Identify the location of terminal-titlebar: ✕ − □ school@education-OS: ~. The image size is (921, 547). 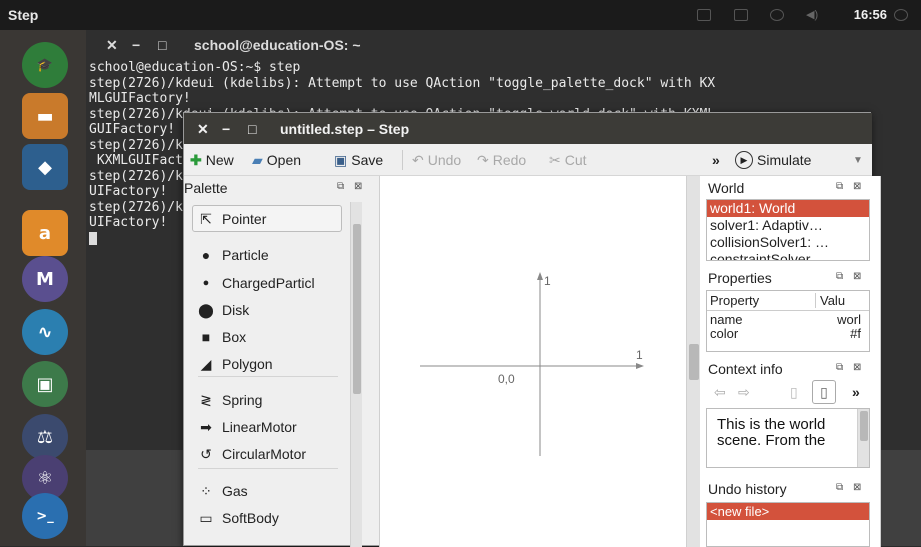
(503, 44).